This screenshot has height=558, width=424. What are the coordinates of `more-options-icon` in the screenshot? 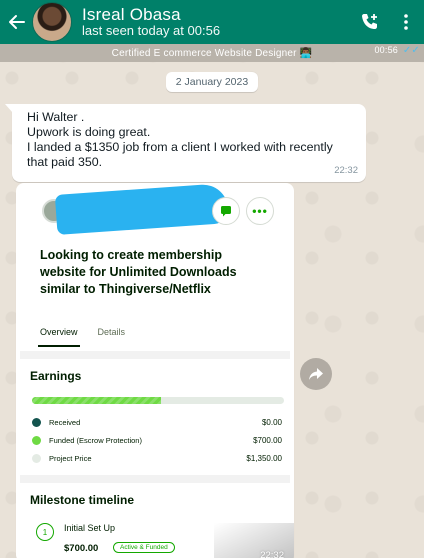 It's located at (406, 22).